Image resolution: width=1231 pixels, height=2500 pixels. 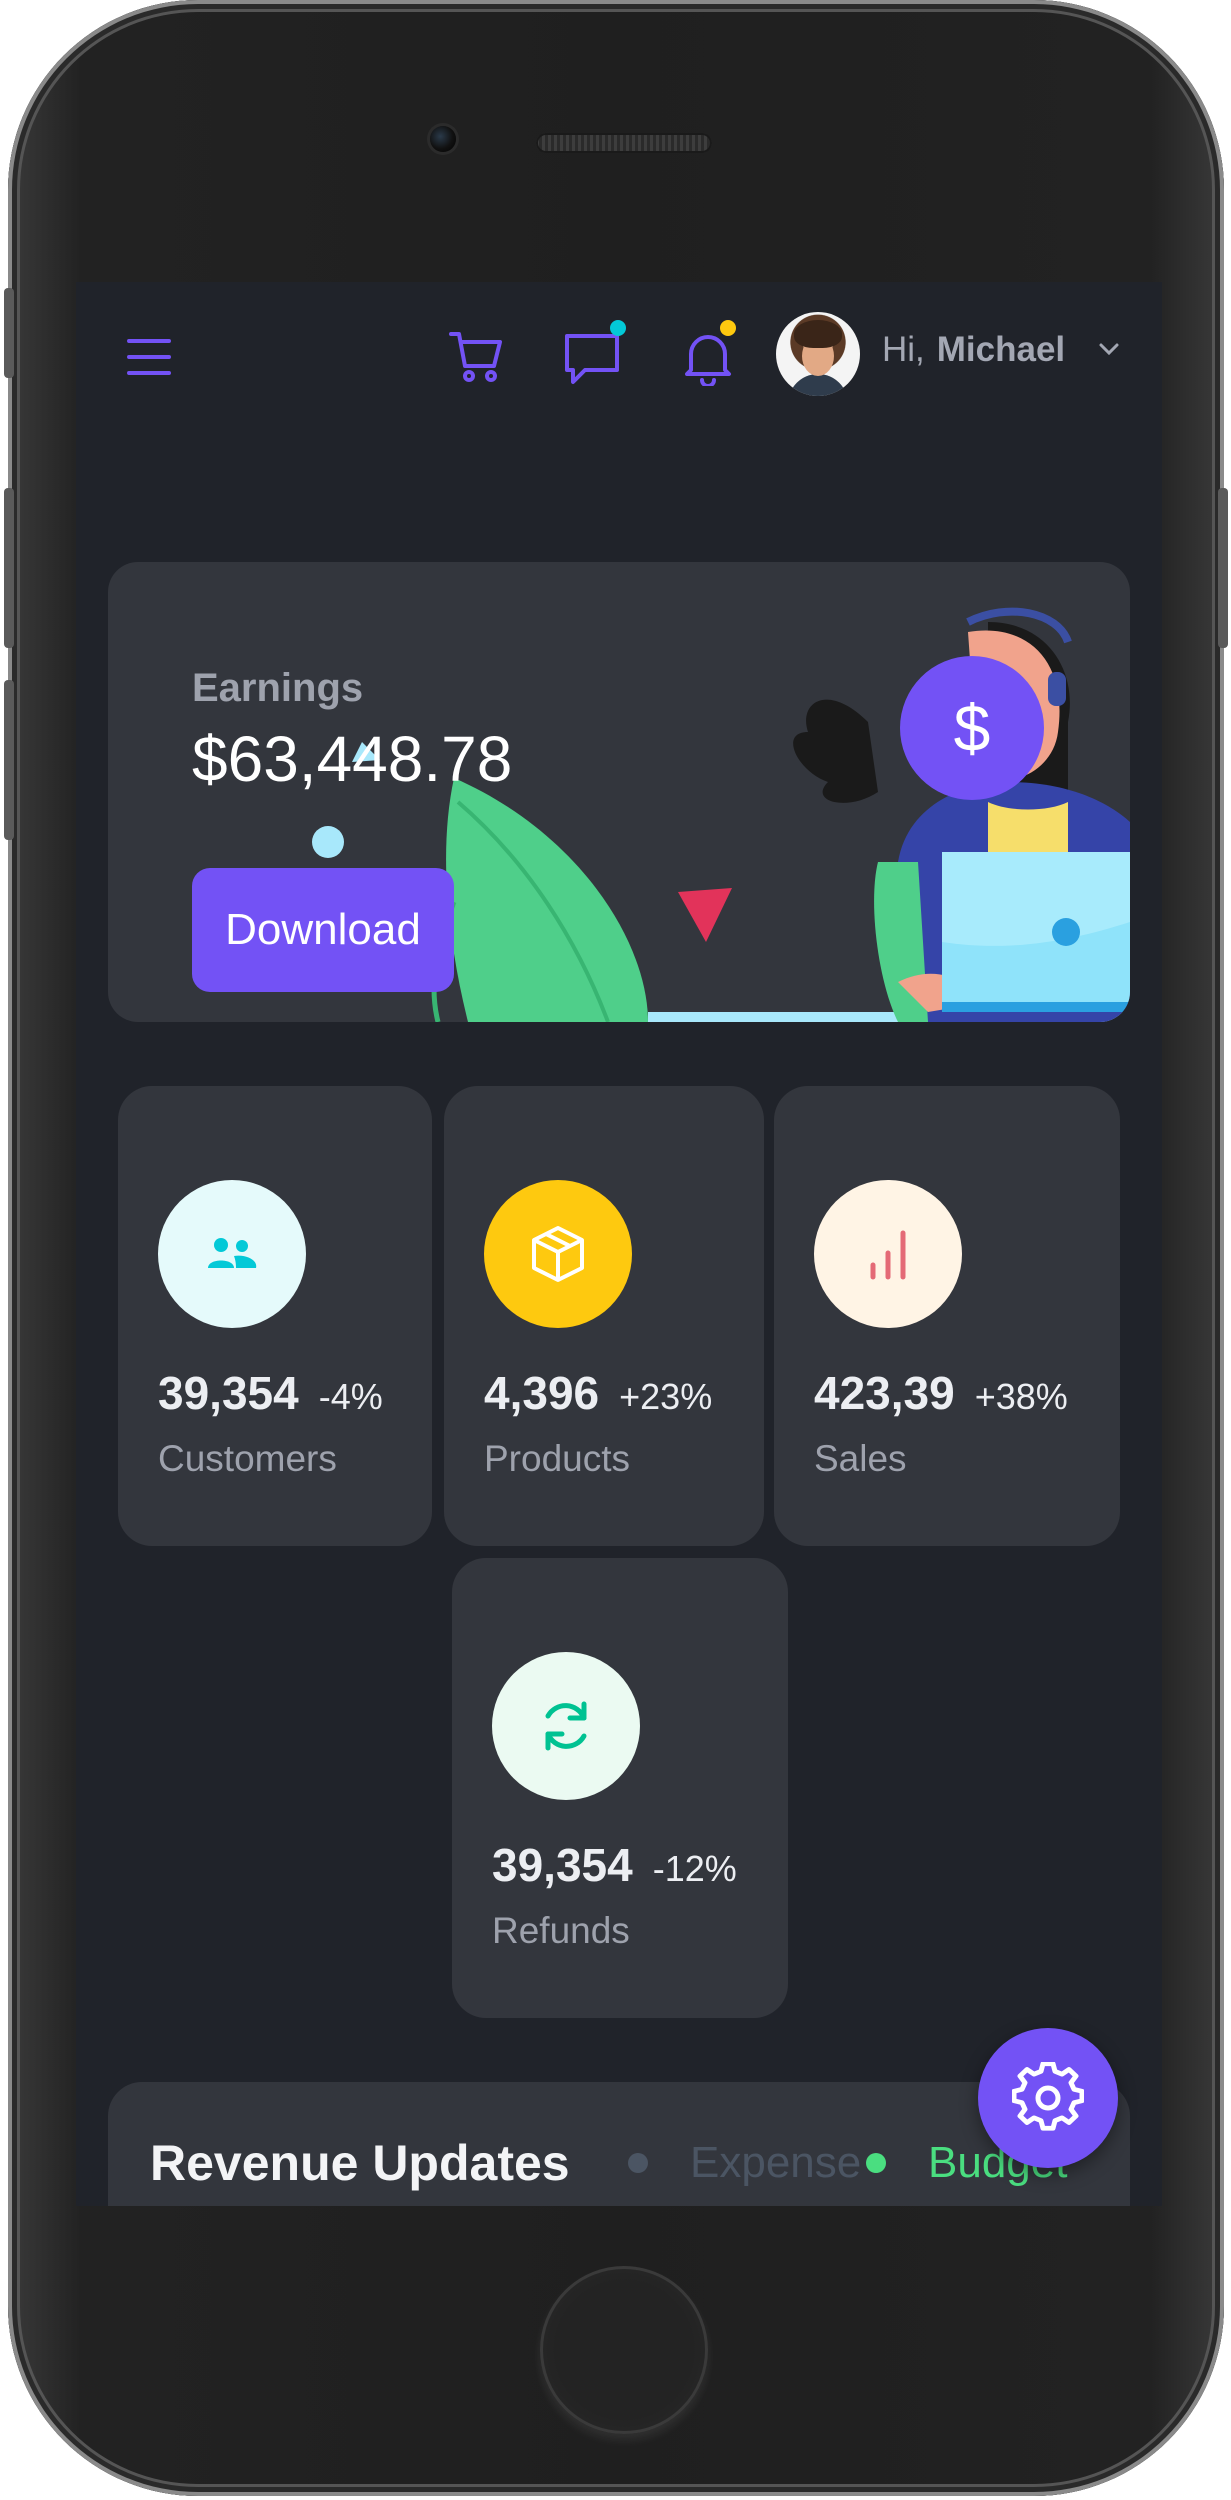 I want to click on volume-down-button, so click(x=9, y=760).